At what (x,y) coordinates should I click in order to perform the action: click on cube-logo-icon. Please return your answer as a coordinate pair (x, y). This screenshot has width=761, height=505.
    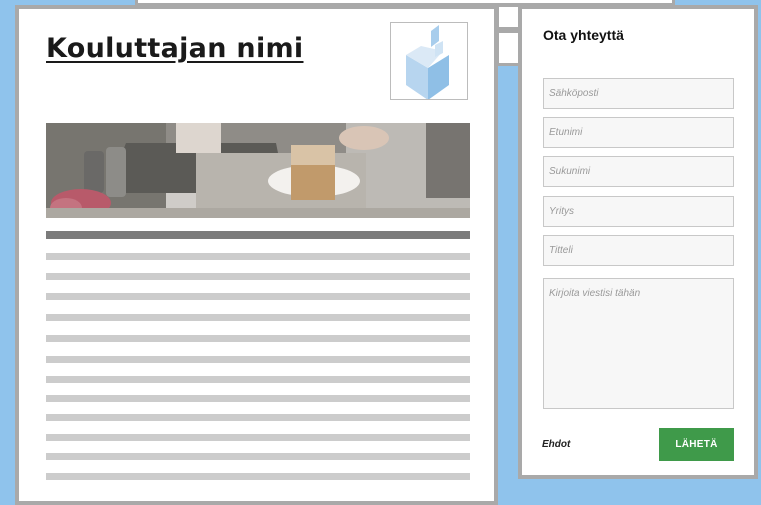
    Looking at the image, I should click on (427, 62).